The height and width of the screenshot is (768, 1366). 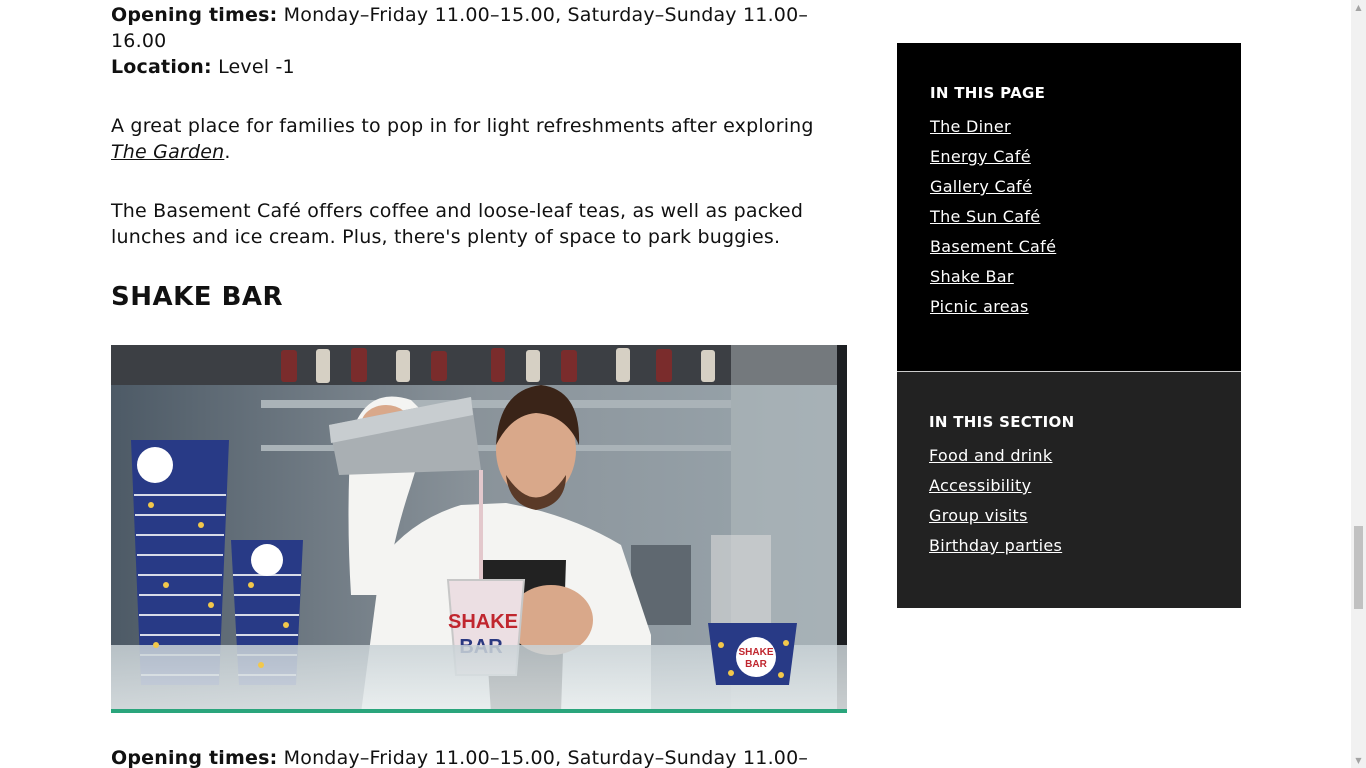 What do you see at coordinates (197, 297) in the screenshot?
I see `shake-bar-heading: SHAKE BAR` at bounding box center [197, 297].